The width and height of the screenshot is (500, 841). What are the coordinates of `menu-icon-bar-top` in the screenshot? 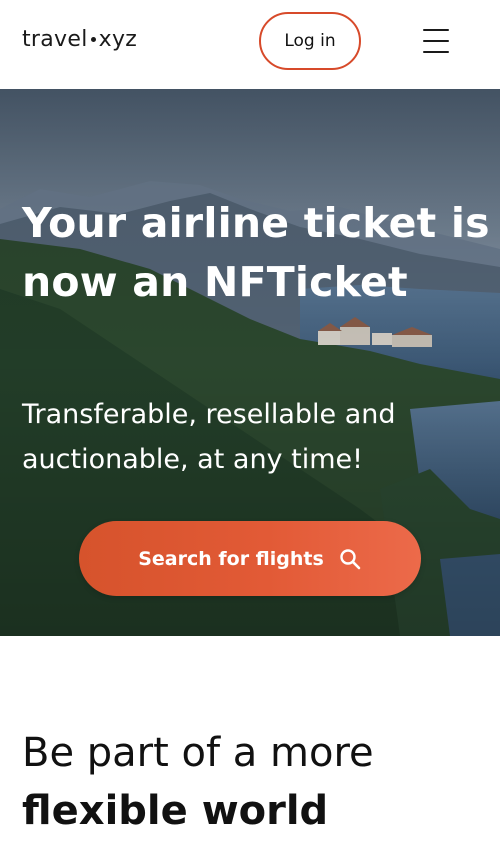 It's located at (436, 30).